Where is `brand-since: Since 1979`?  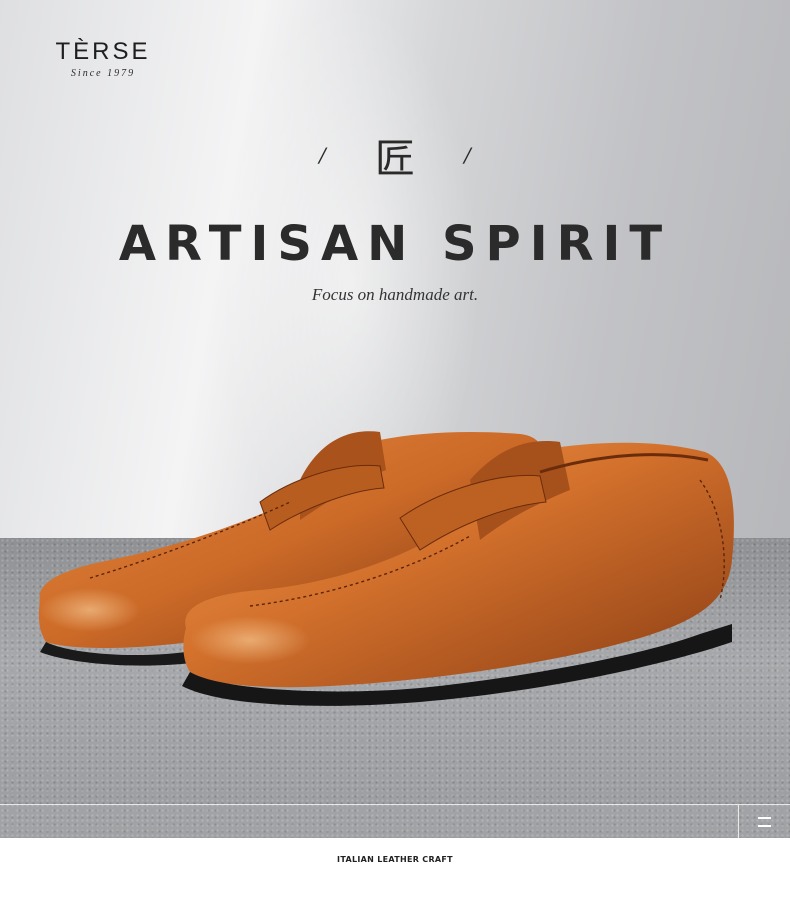 brand-since: Since 1979 is located at coordinates (103, 73).